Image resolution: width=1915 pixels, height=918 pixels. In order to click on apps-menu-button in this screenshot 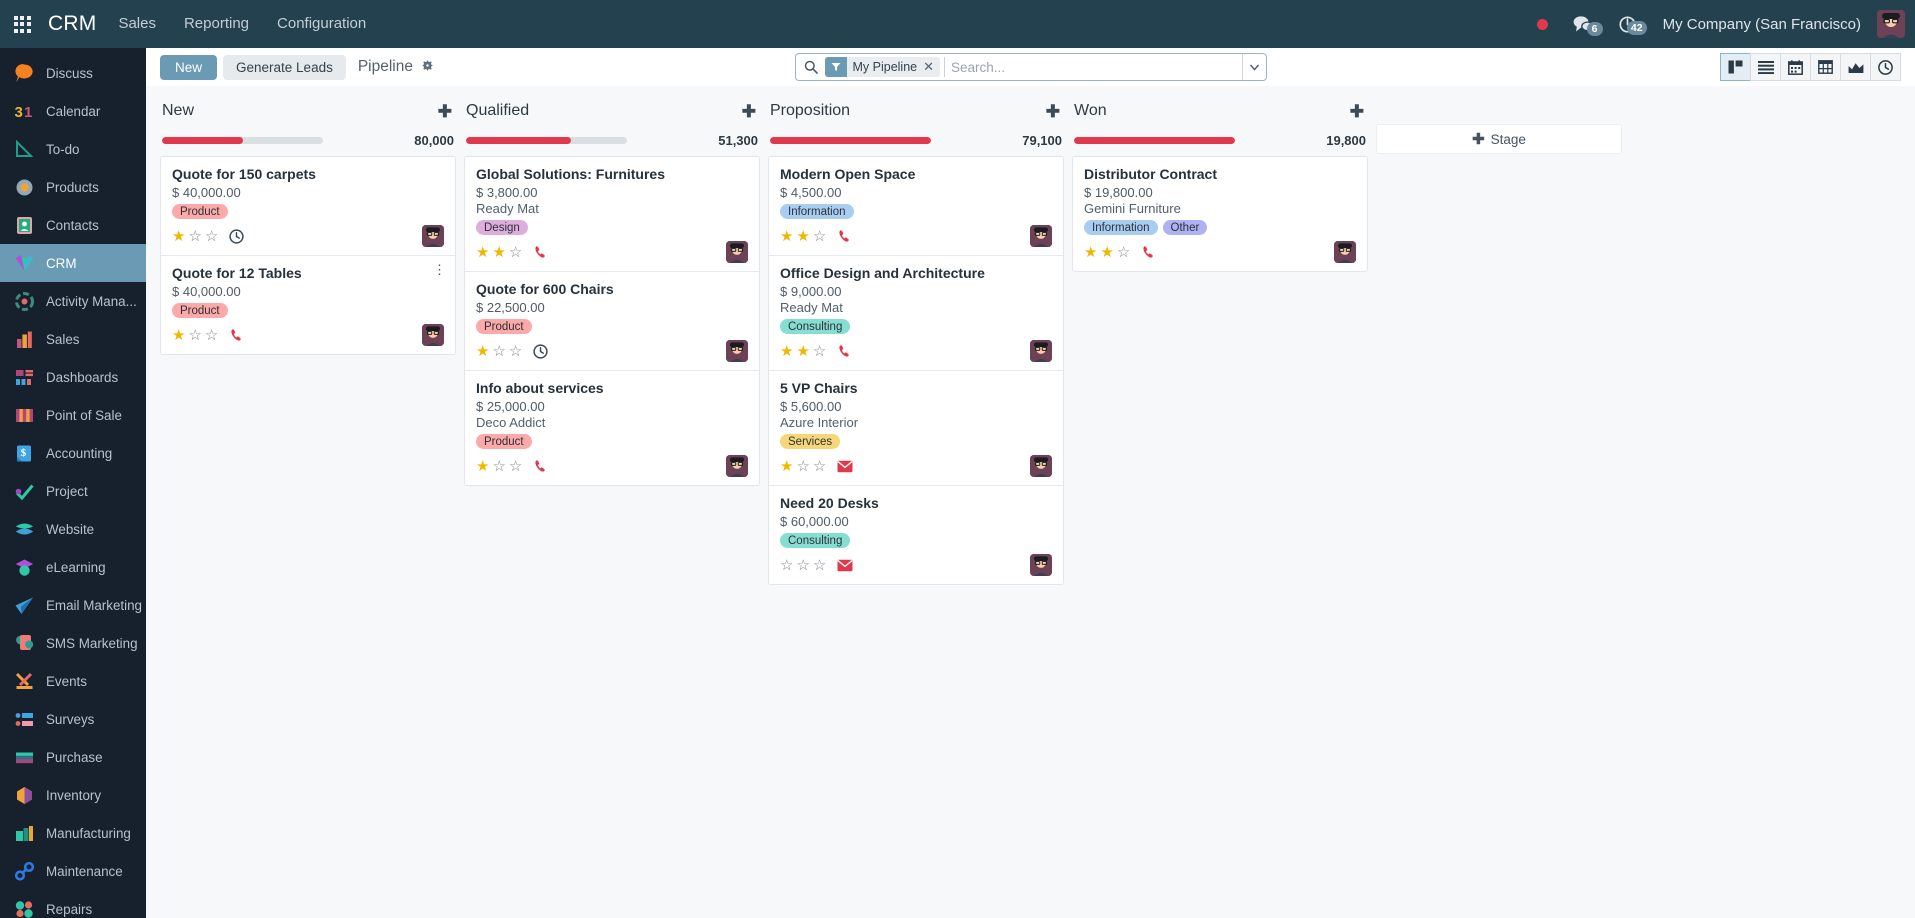, I will do `click(22, 24)`.